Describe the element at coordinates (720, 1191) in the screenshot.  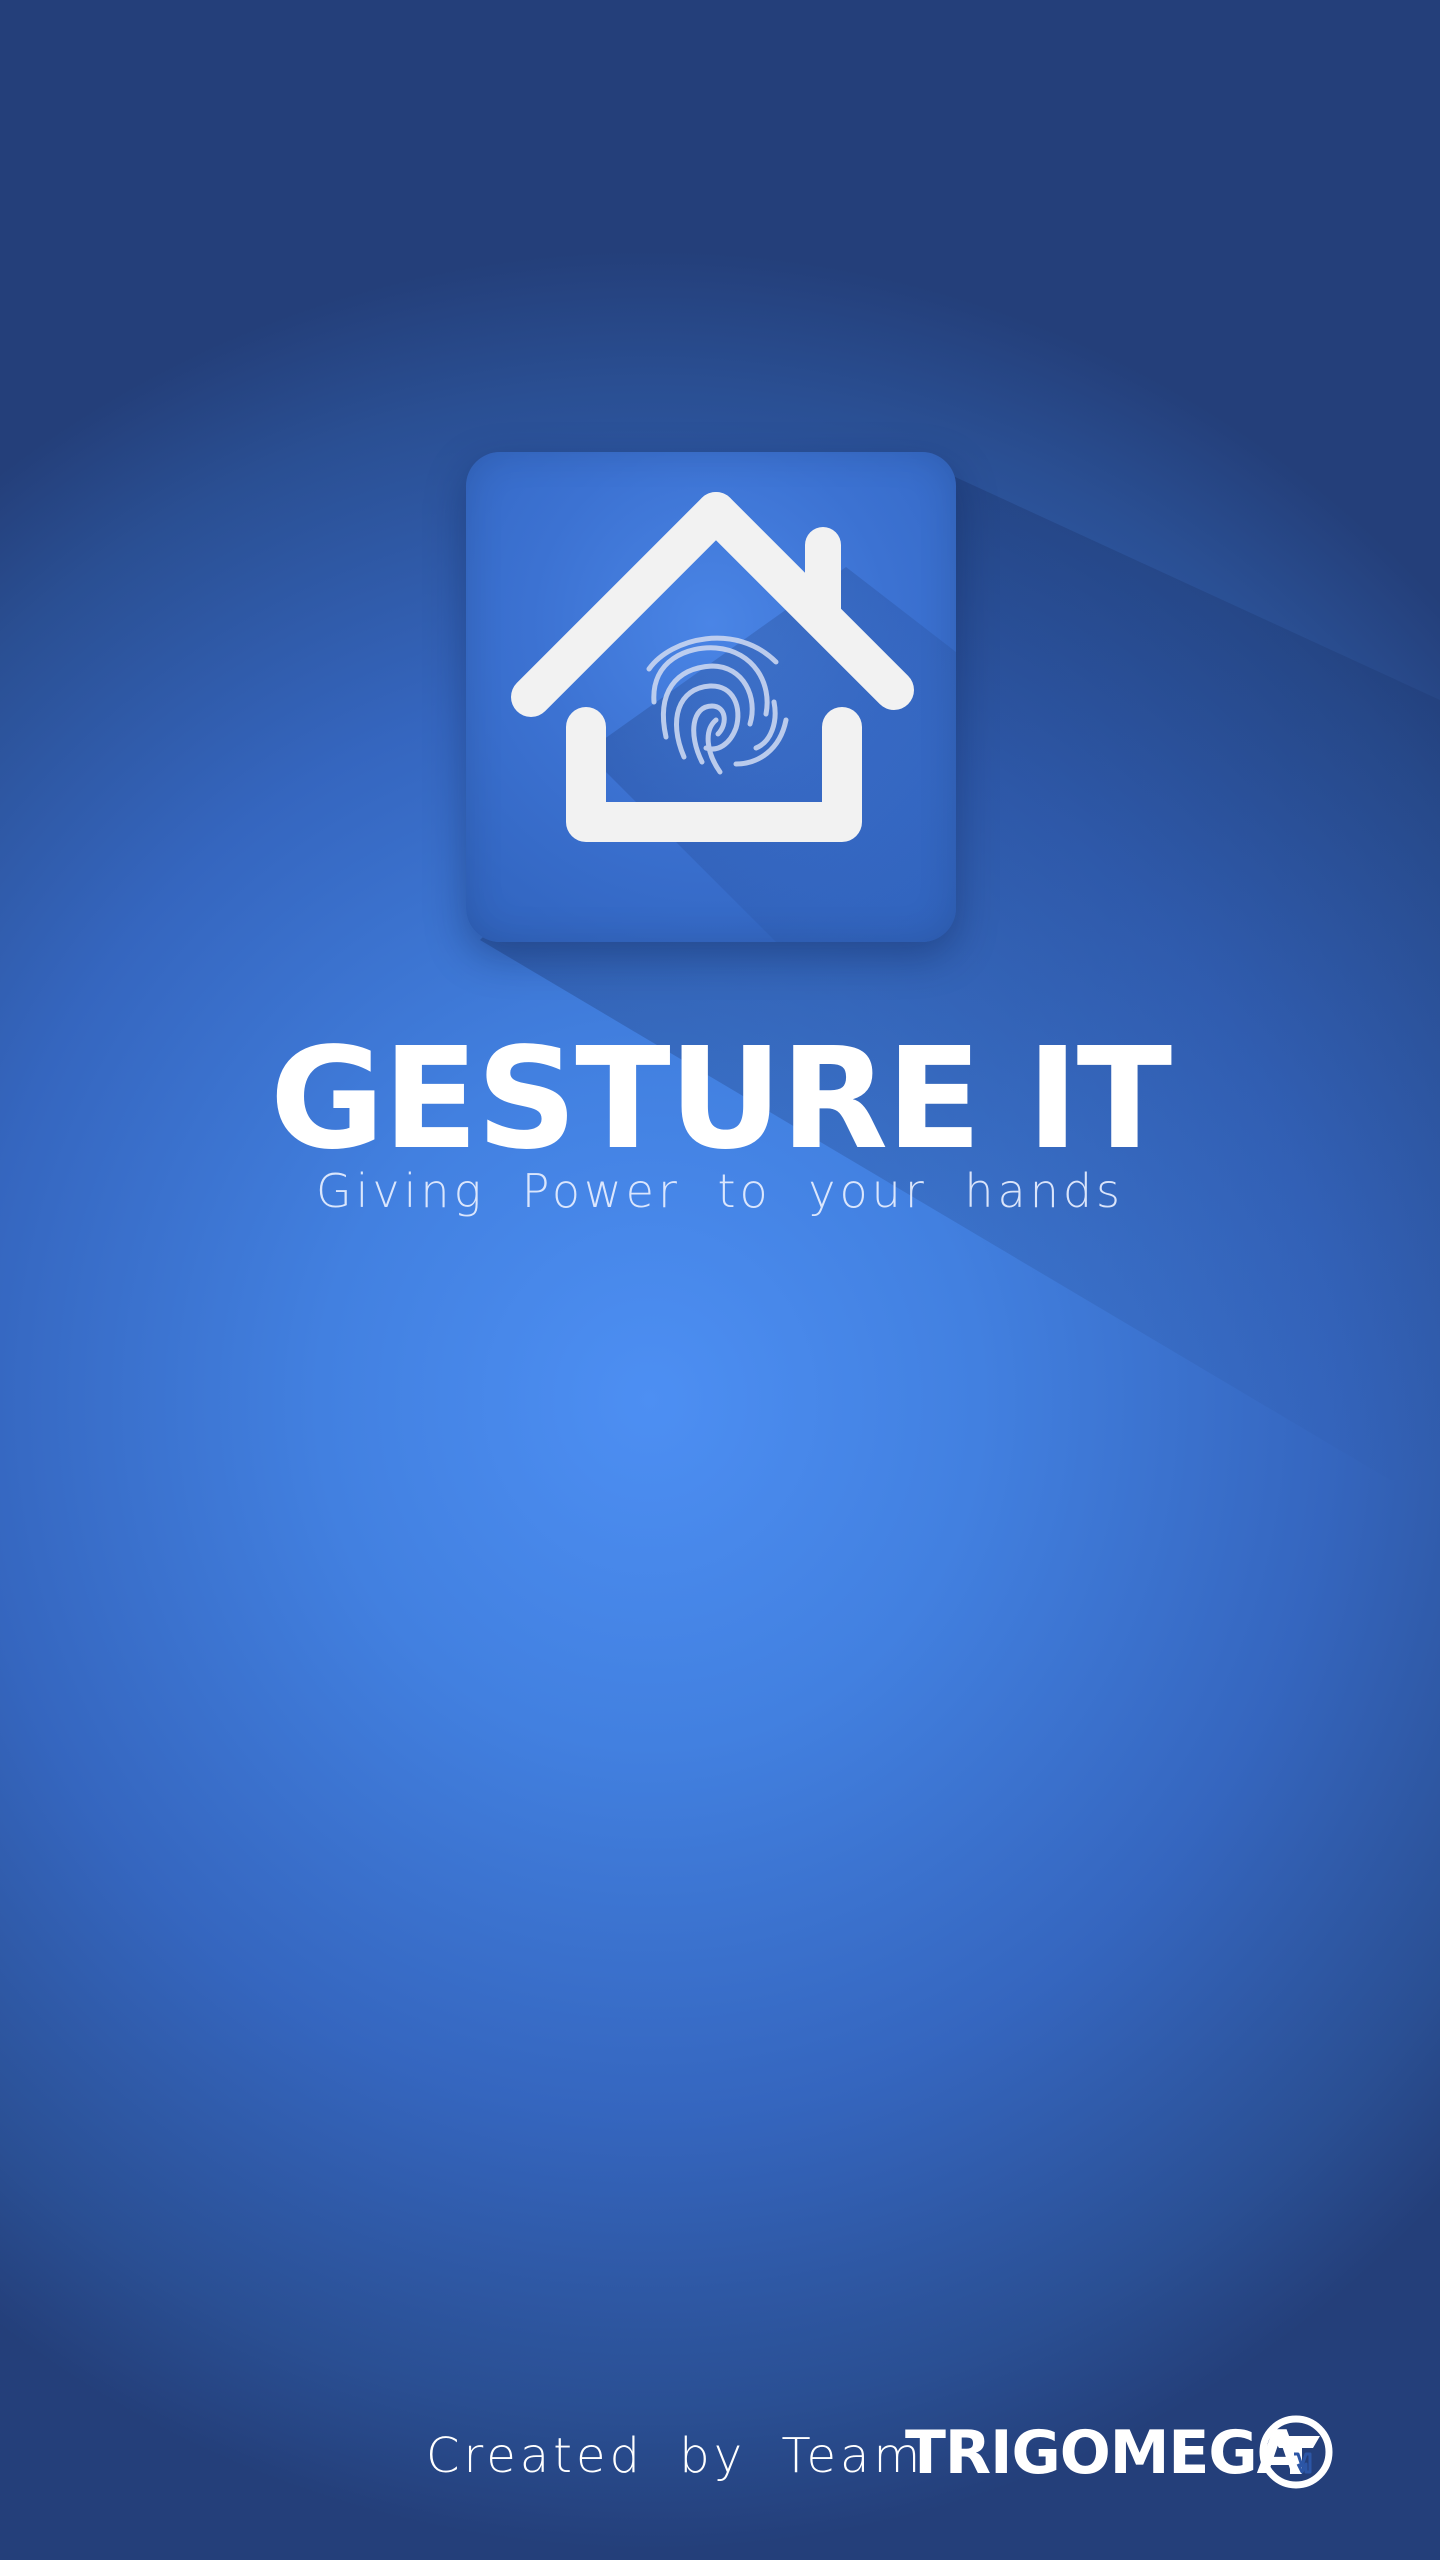
I see `app-tagline: Giving Power to your hands` at that location.